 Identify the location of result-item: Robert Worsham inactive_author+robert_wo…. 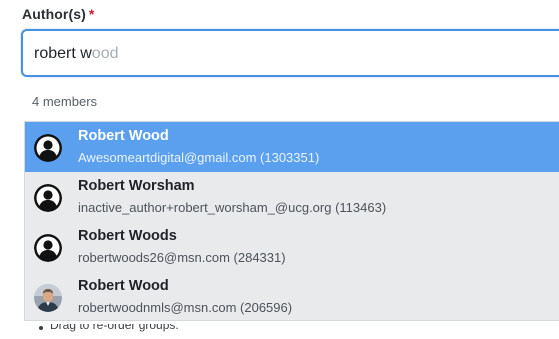
(292, 197).